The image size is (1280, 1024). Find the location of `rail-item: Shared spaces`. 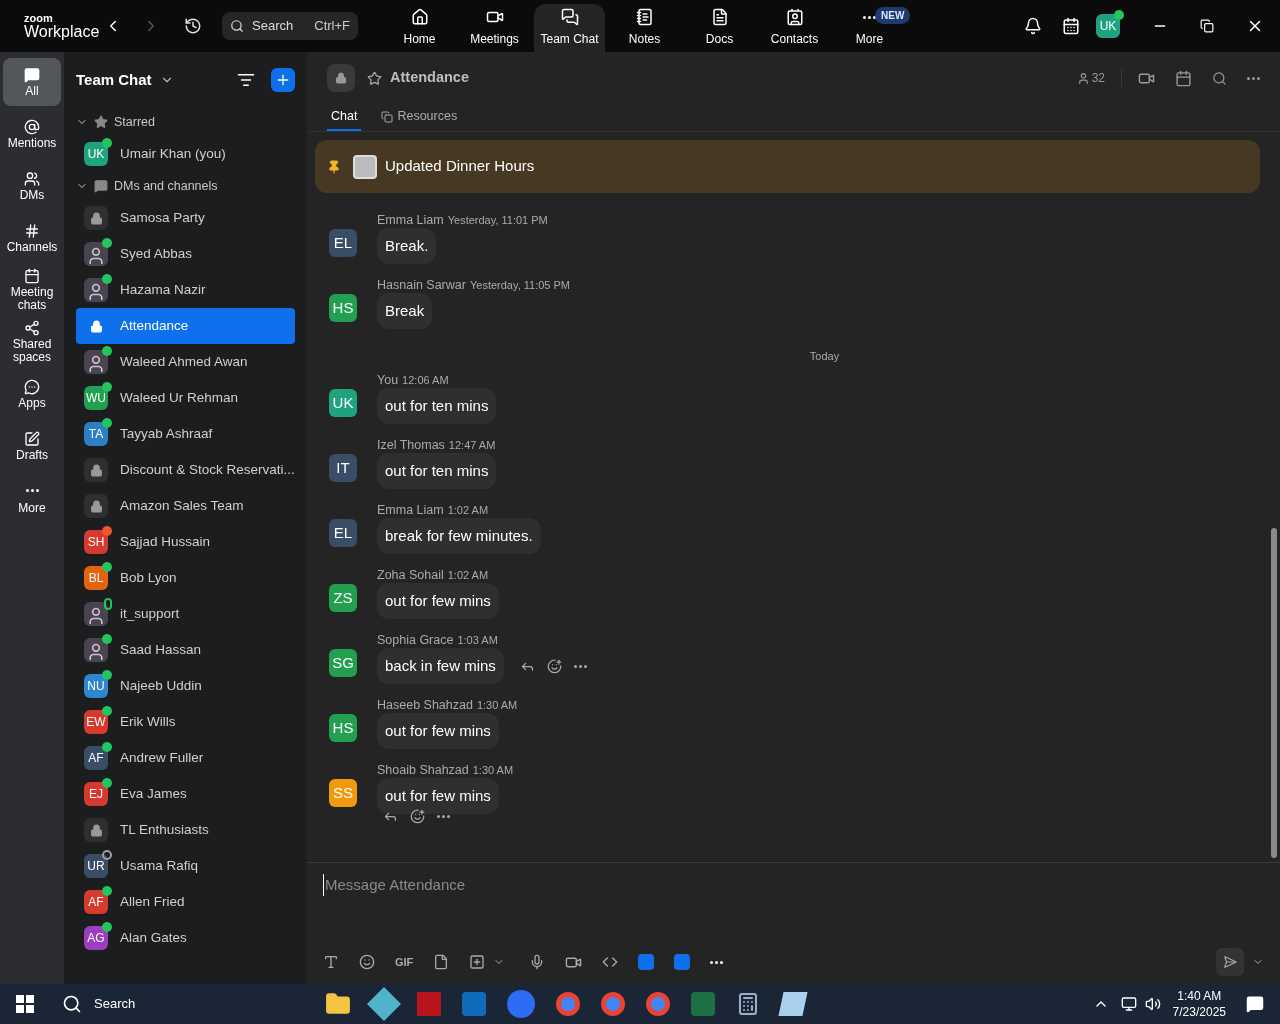

rail-item: Shared spaces is located at coordinates (32, 342).